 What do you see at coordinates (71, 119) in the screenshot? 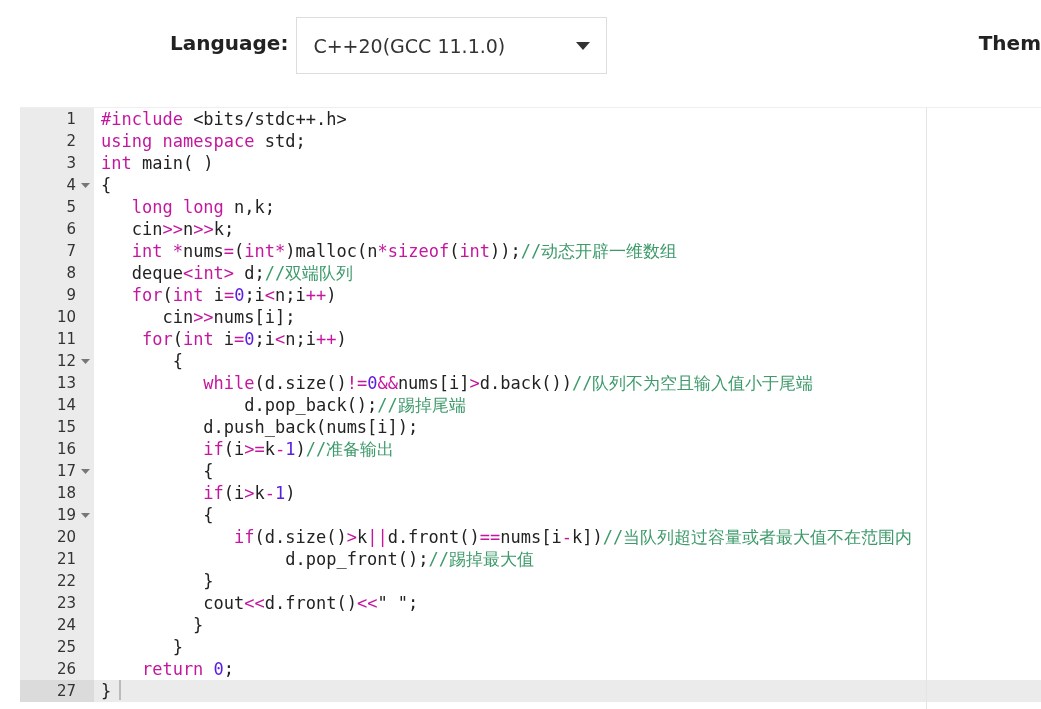
I see `line-number: 1` at bounding box center [71, 119].